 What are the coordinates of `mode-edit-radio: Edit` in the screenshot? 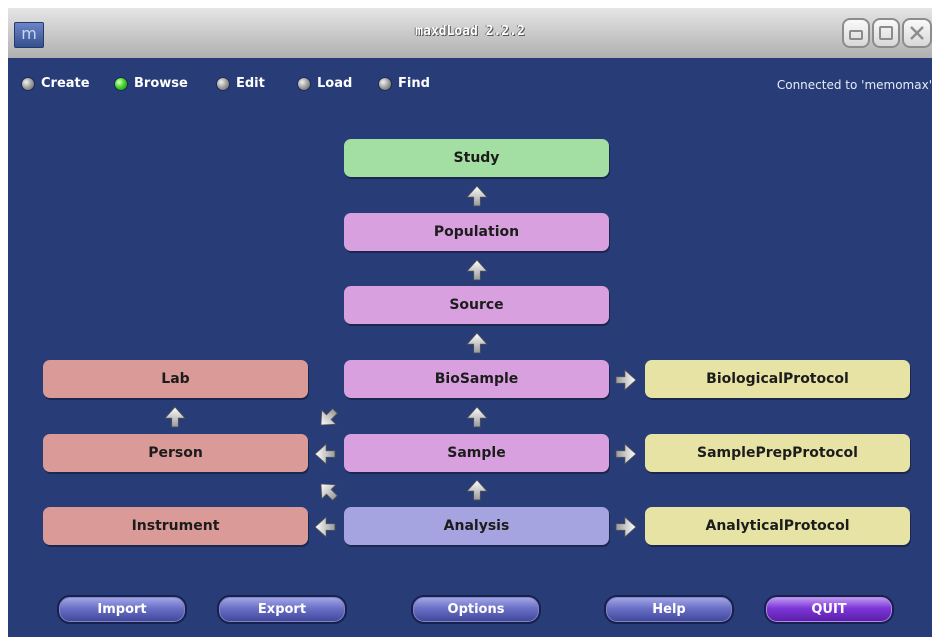 It's located at (240, 83).